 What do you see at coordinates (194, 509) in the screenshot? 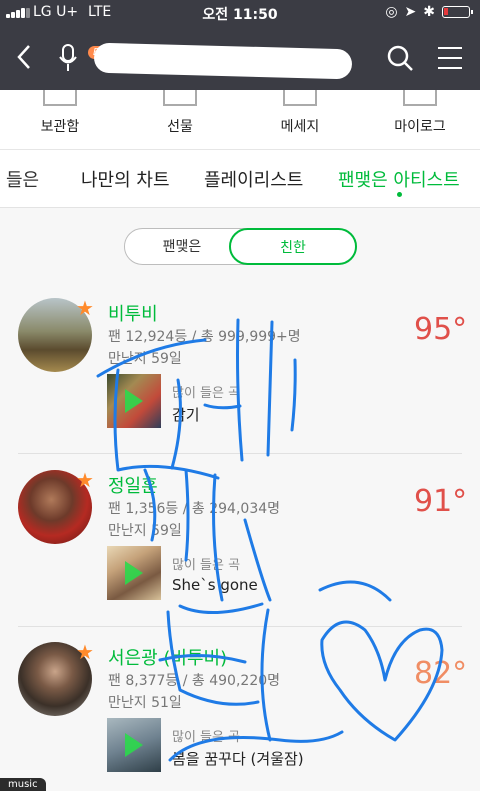
I see `fan-rank: 팬 1,356등 / 총 294,034명` at bounding box center [194, 509].